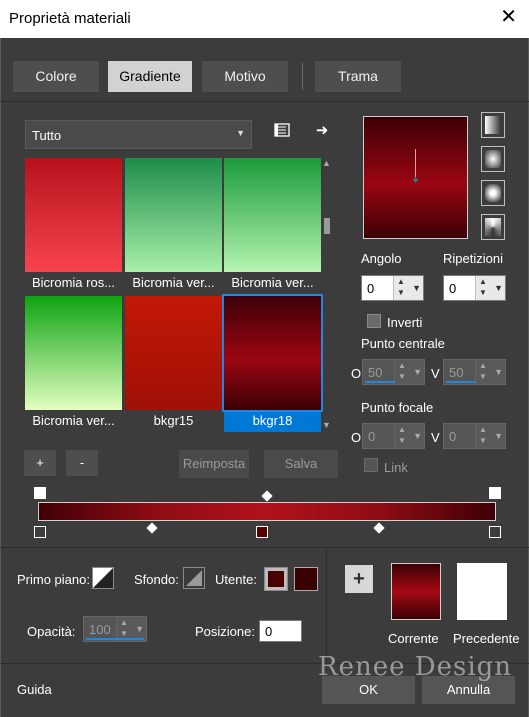  What do you see at coordinates (56, 76) in the screenshot?
I see `tab-colore: Colore` at bounding box center [56, 76].